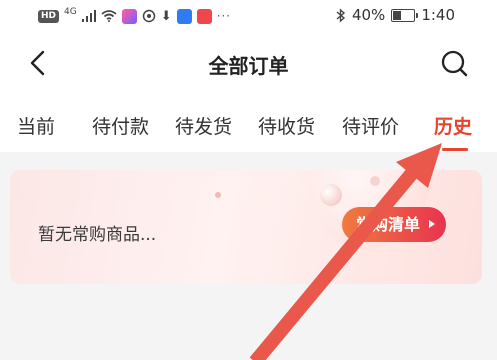  I want to click on wifi-icon, so click(109, 16).